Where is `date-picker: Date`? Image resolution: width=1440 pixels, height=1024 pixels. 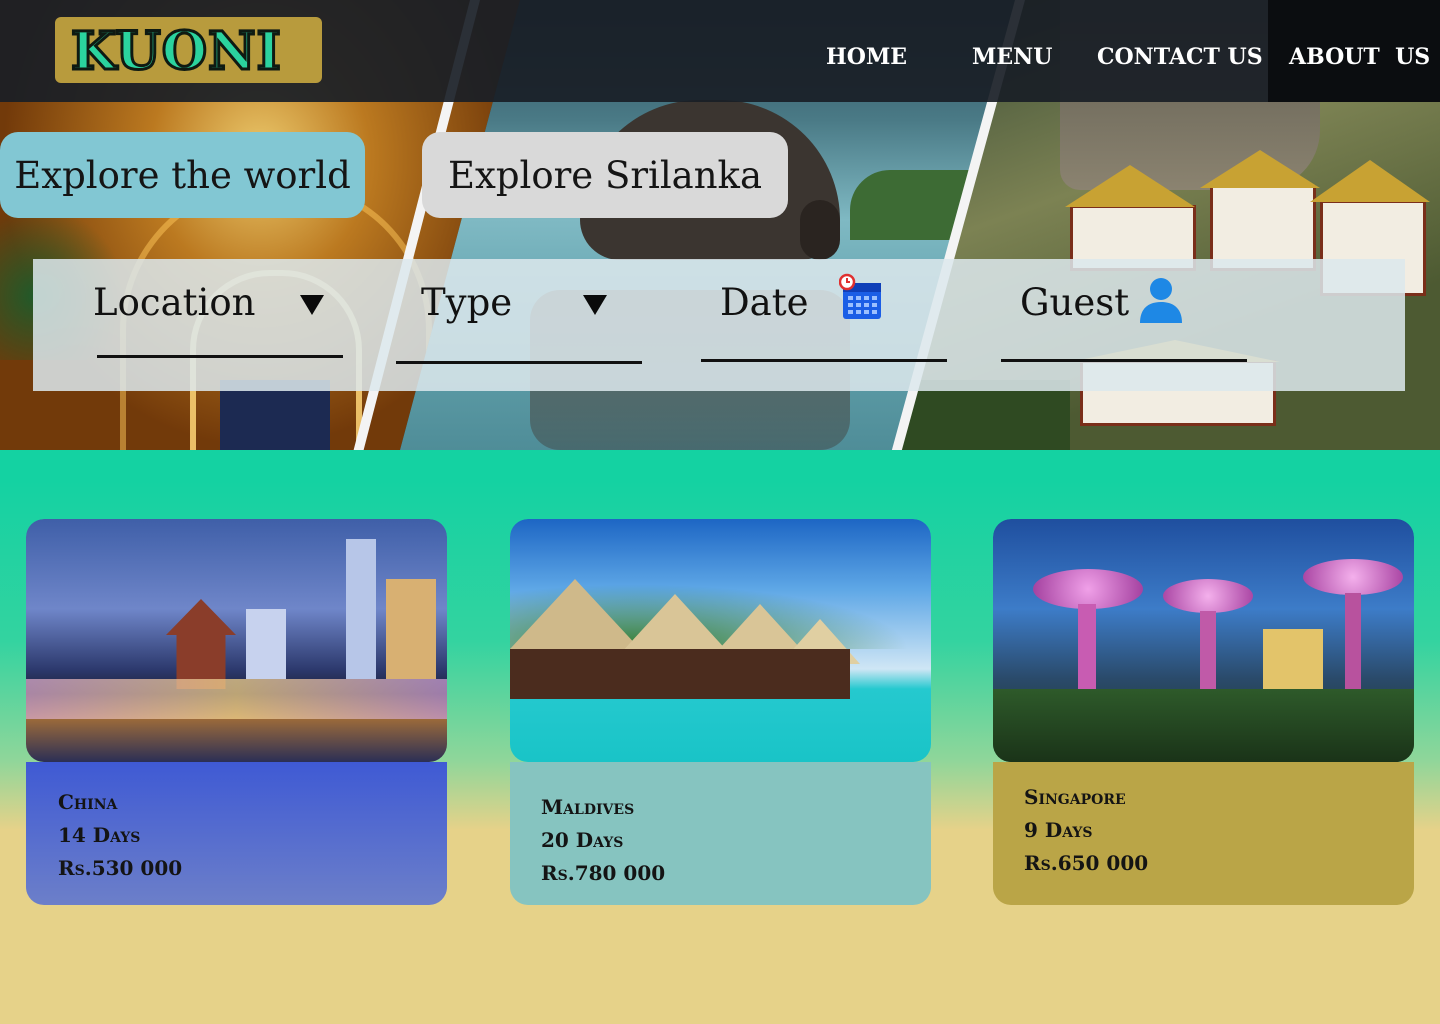 date-picker: Date is located at coordinates (843, 325).